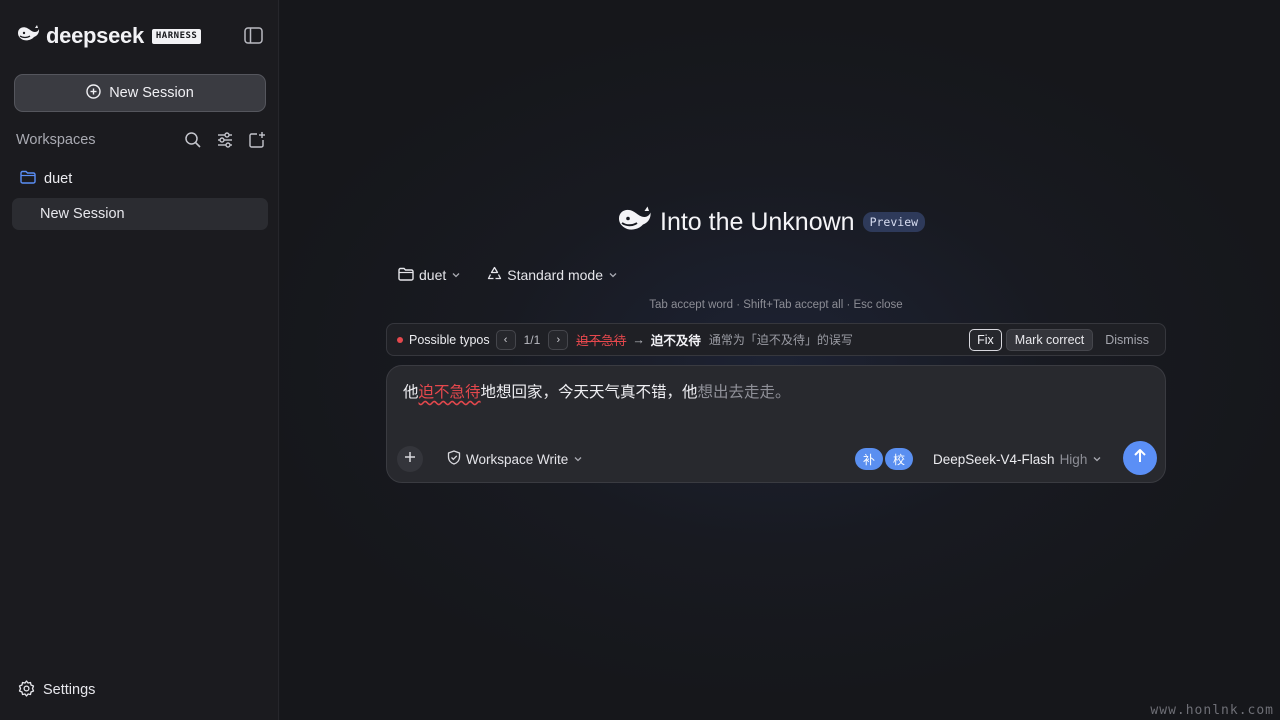 Image resolution: width=1280 pixels, height=720 pixels. What do you see at coordinates (505, 339) in the screenshot?
I see `prev-typo-button: ‹` at bounding box center [505, 339].